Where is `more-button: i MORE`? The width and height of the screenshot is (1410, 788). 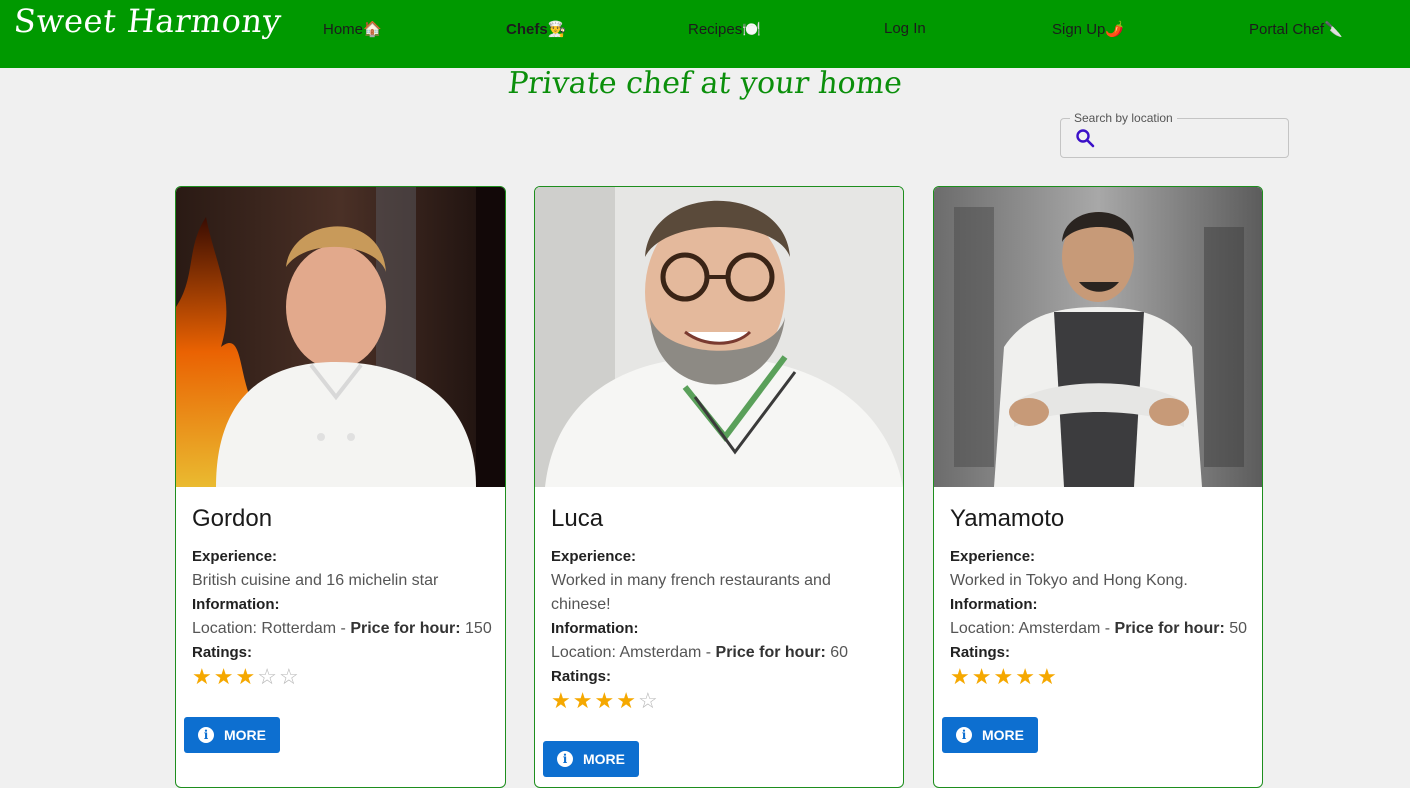 more-button: i MORE is located at coordinates (591, 759).